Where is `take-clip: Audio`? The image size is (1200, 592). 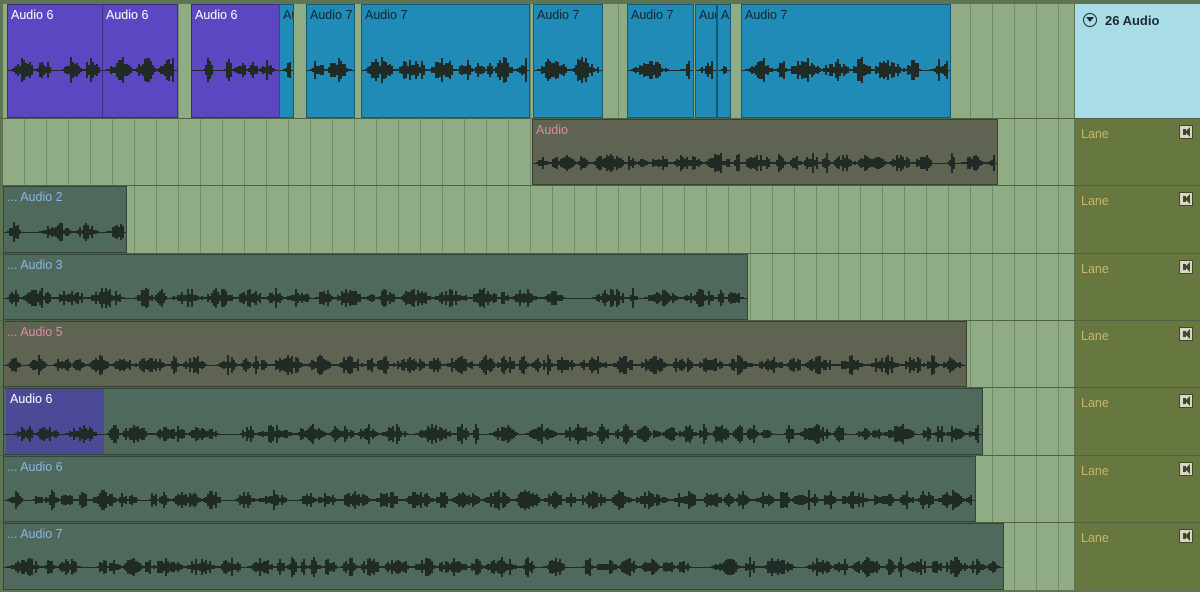
take-clip: Audio is located at coordinates (765, 152).